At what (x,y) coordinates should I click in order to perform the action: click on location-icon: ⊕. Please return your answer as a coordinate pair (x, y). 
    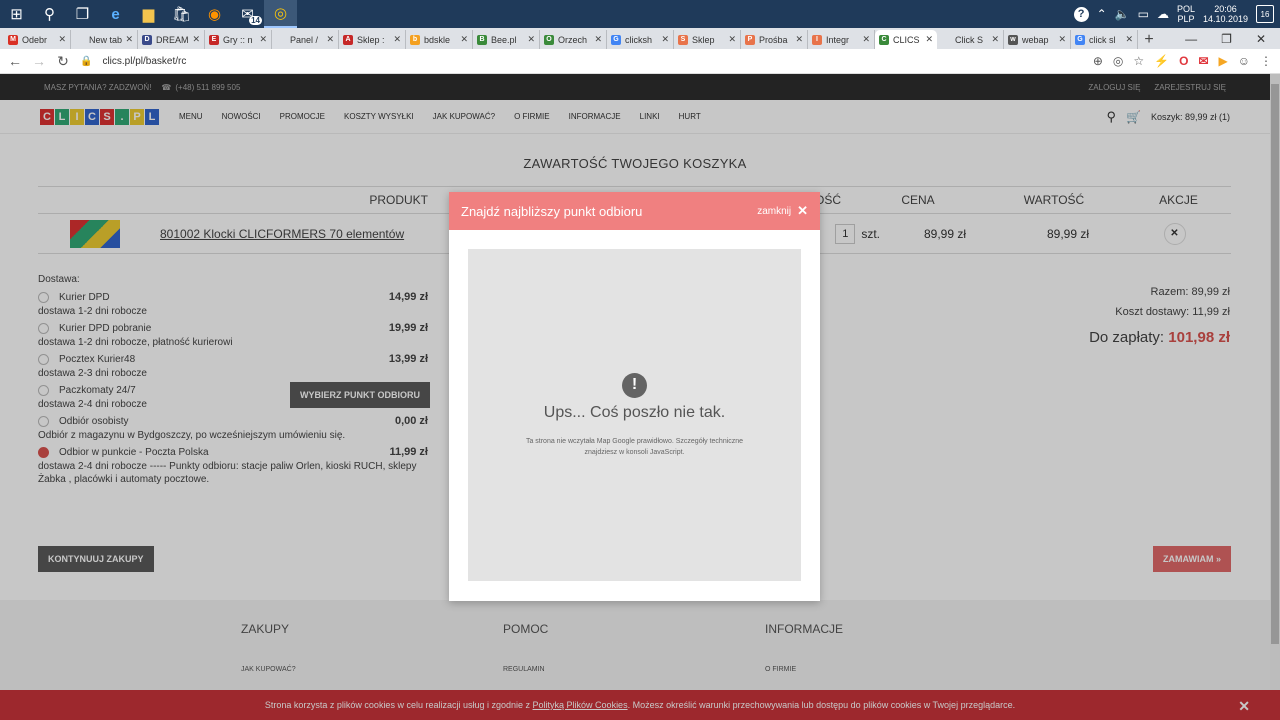
    Looking at the image, I should click on (1098, 61).